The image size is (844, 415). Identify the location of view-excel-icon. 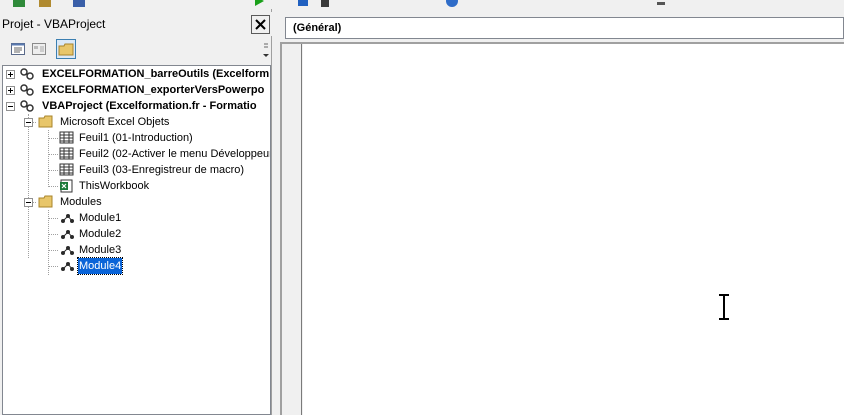
(19, 4).